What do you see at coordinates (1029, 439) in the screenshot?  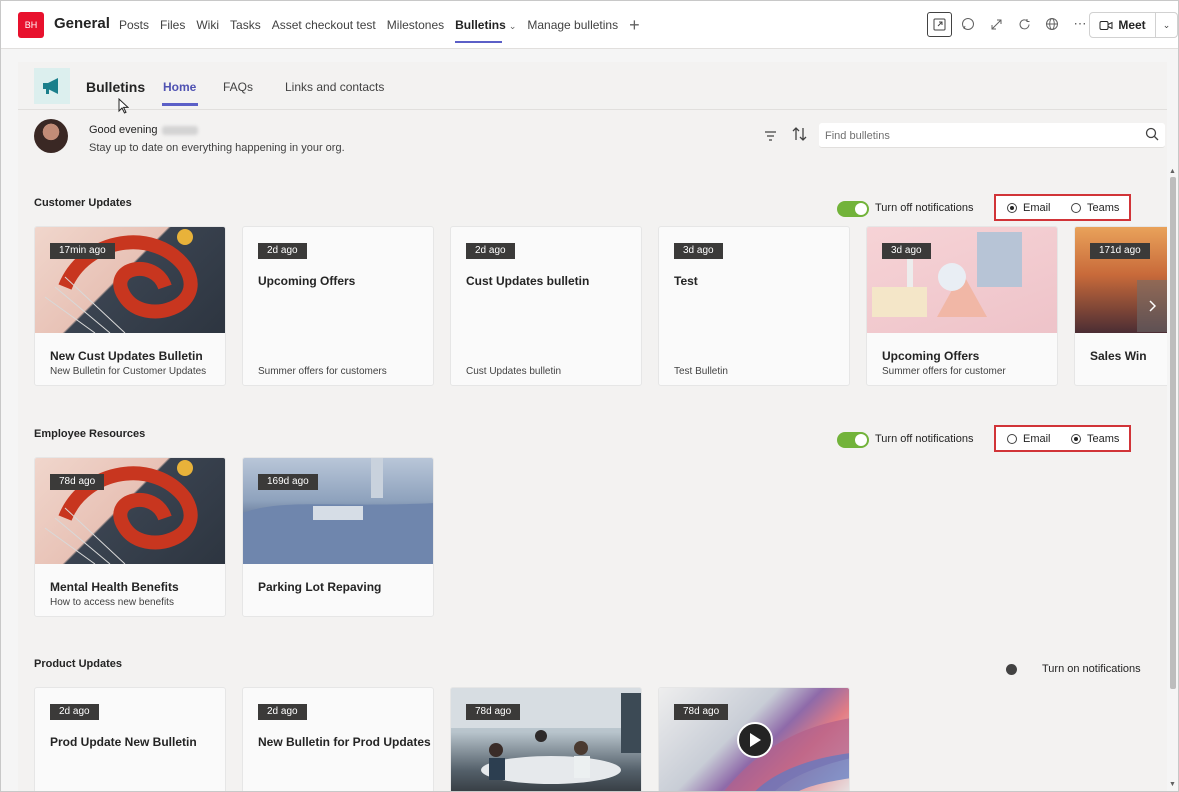 I see `radio-email-employee-resources: Email` at bounding box center [1029, 439].